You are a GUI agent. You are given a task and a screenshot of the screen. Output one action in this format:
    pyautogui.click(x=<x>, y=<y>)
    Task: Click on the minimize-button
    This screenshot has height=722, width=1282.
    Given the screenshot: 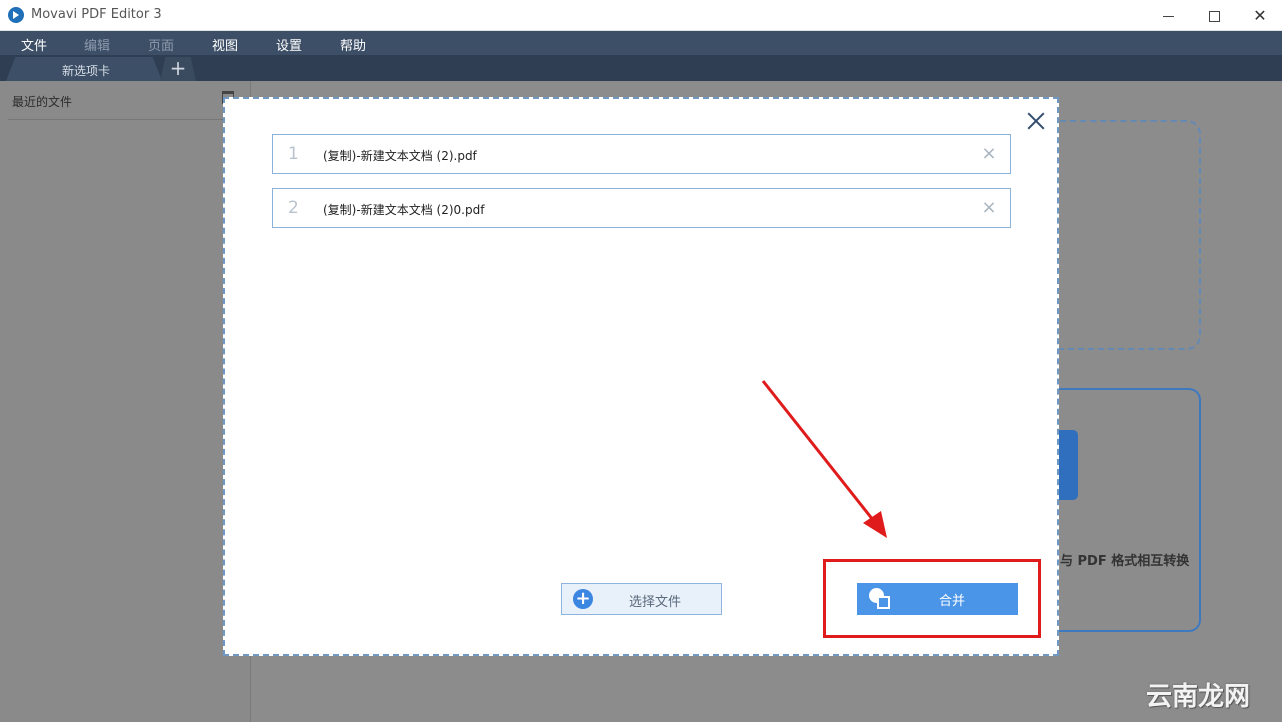 What is the action you would take?
    pyautogui.click(x=1168, y=15)
    